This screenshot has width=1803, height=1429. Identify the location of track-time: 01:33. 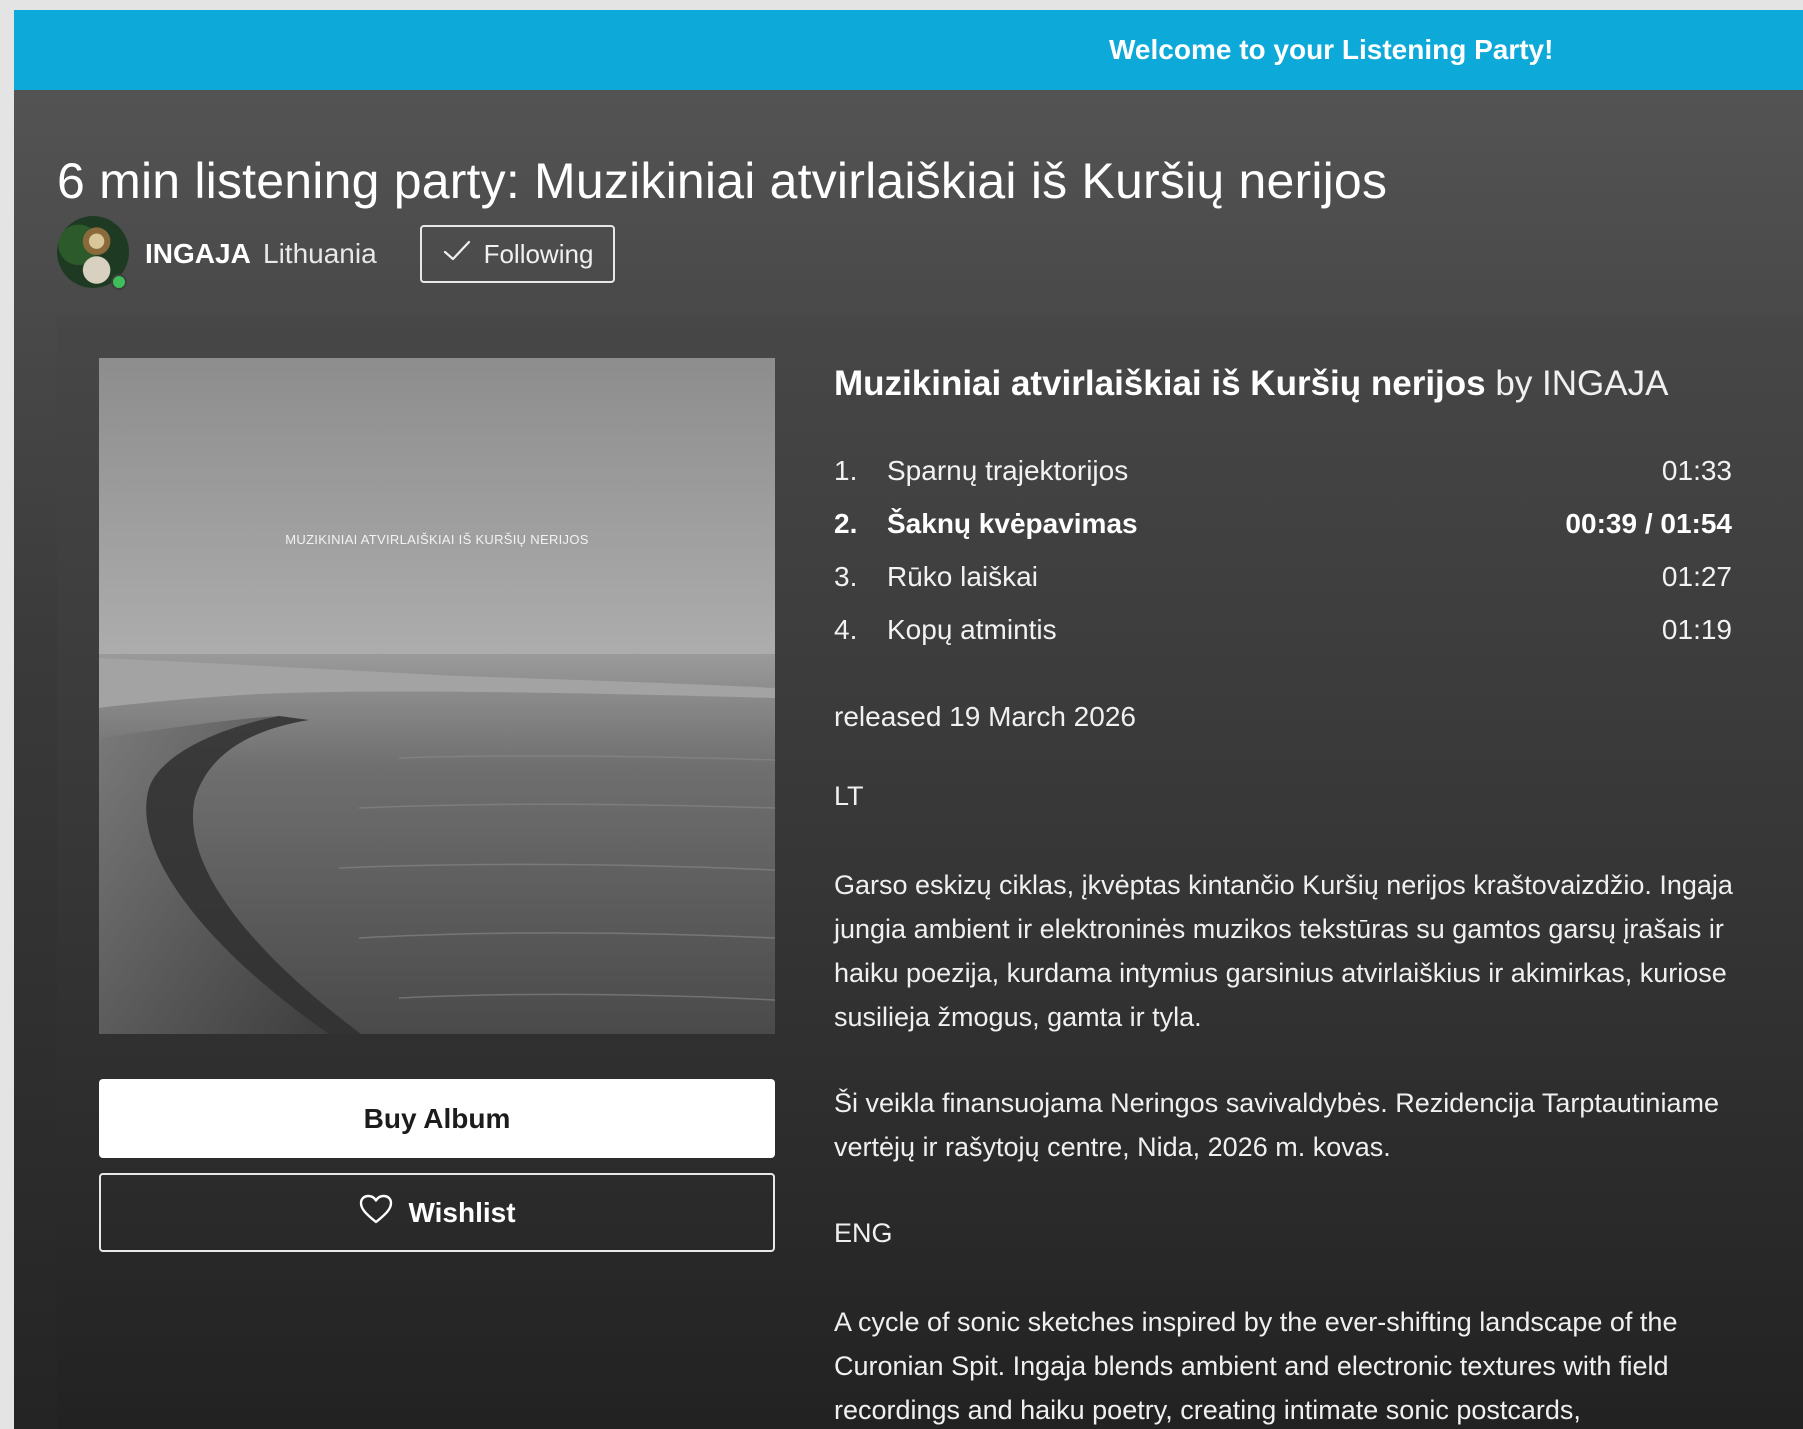
(1696, 470).